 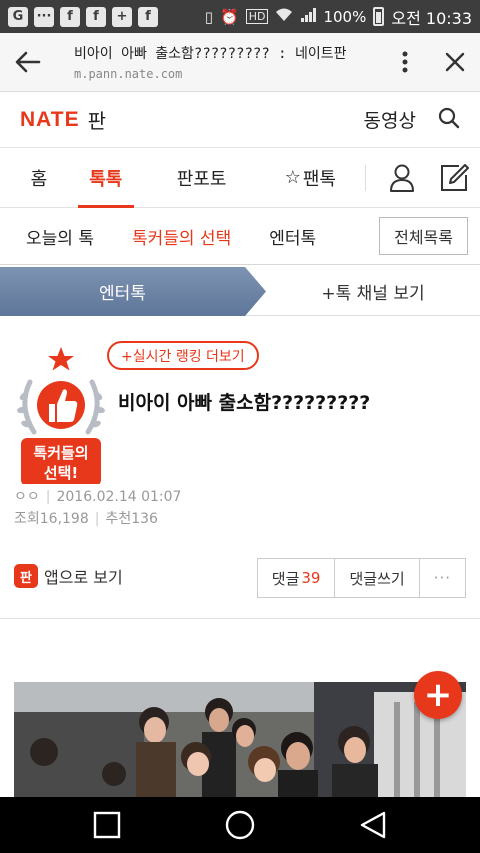 I want to click on back-nav-button, so click(x=373, y=825).